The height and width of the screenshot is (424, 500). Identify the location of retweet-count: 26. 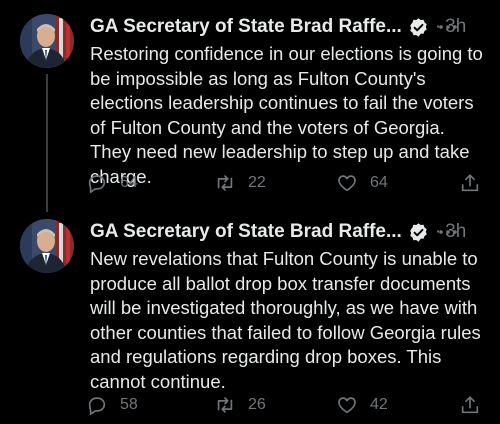
(257, 404).